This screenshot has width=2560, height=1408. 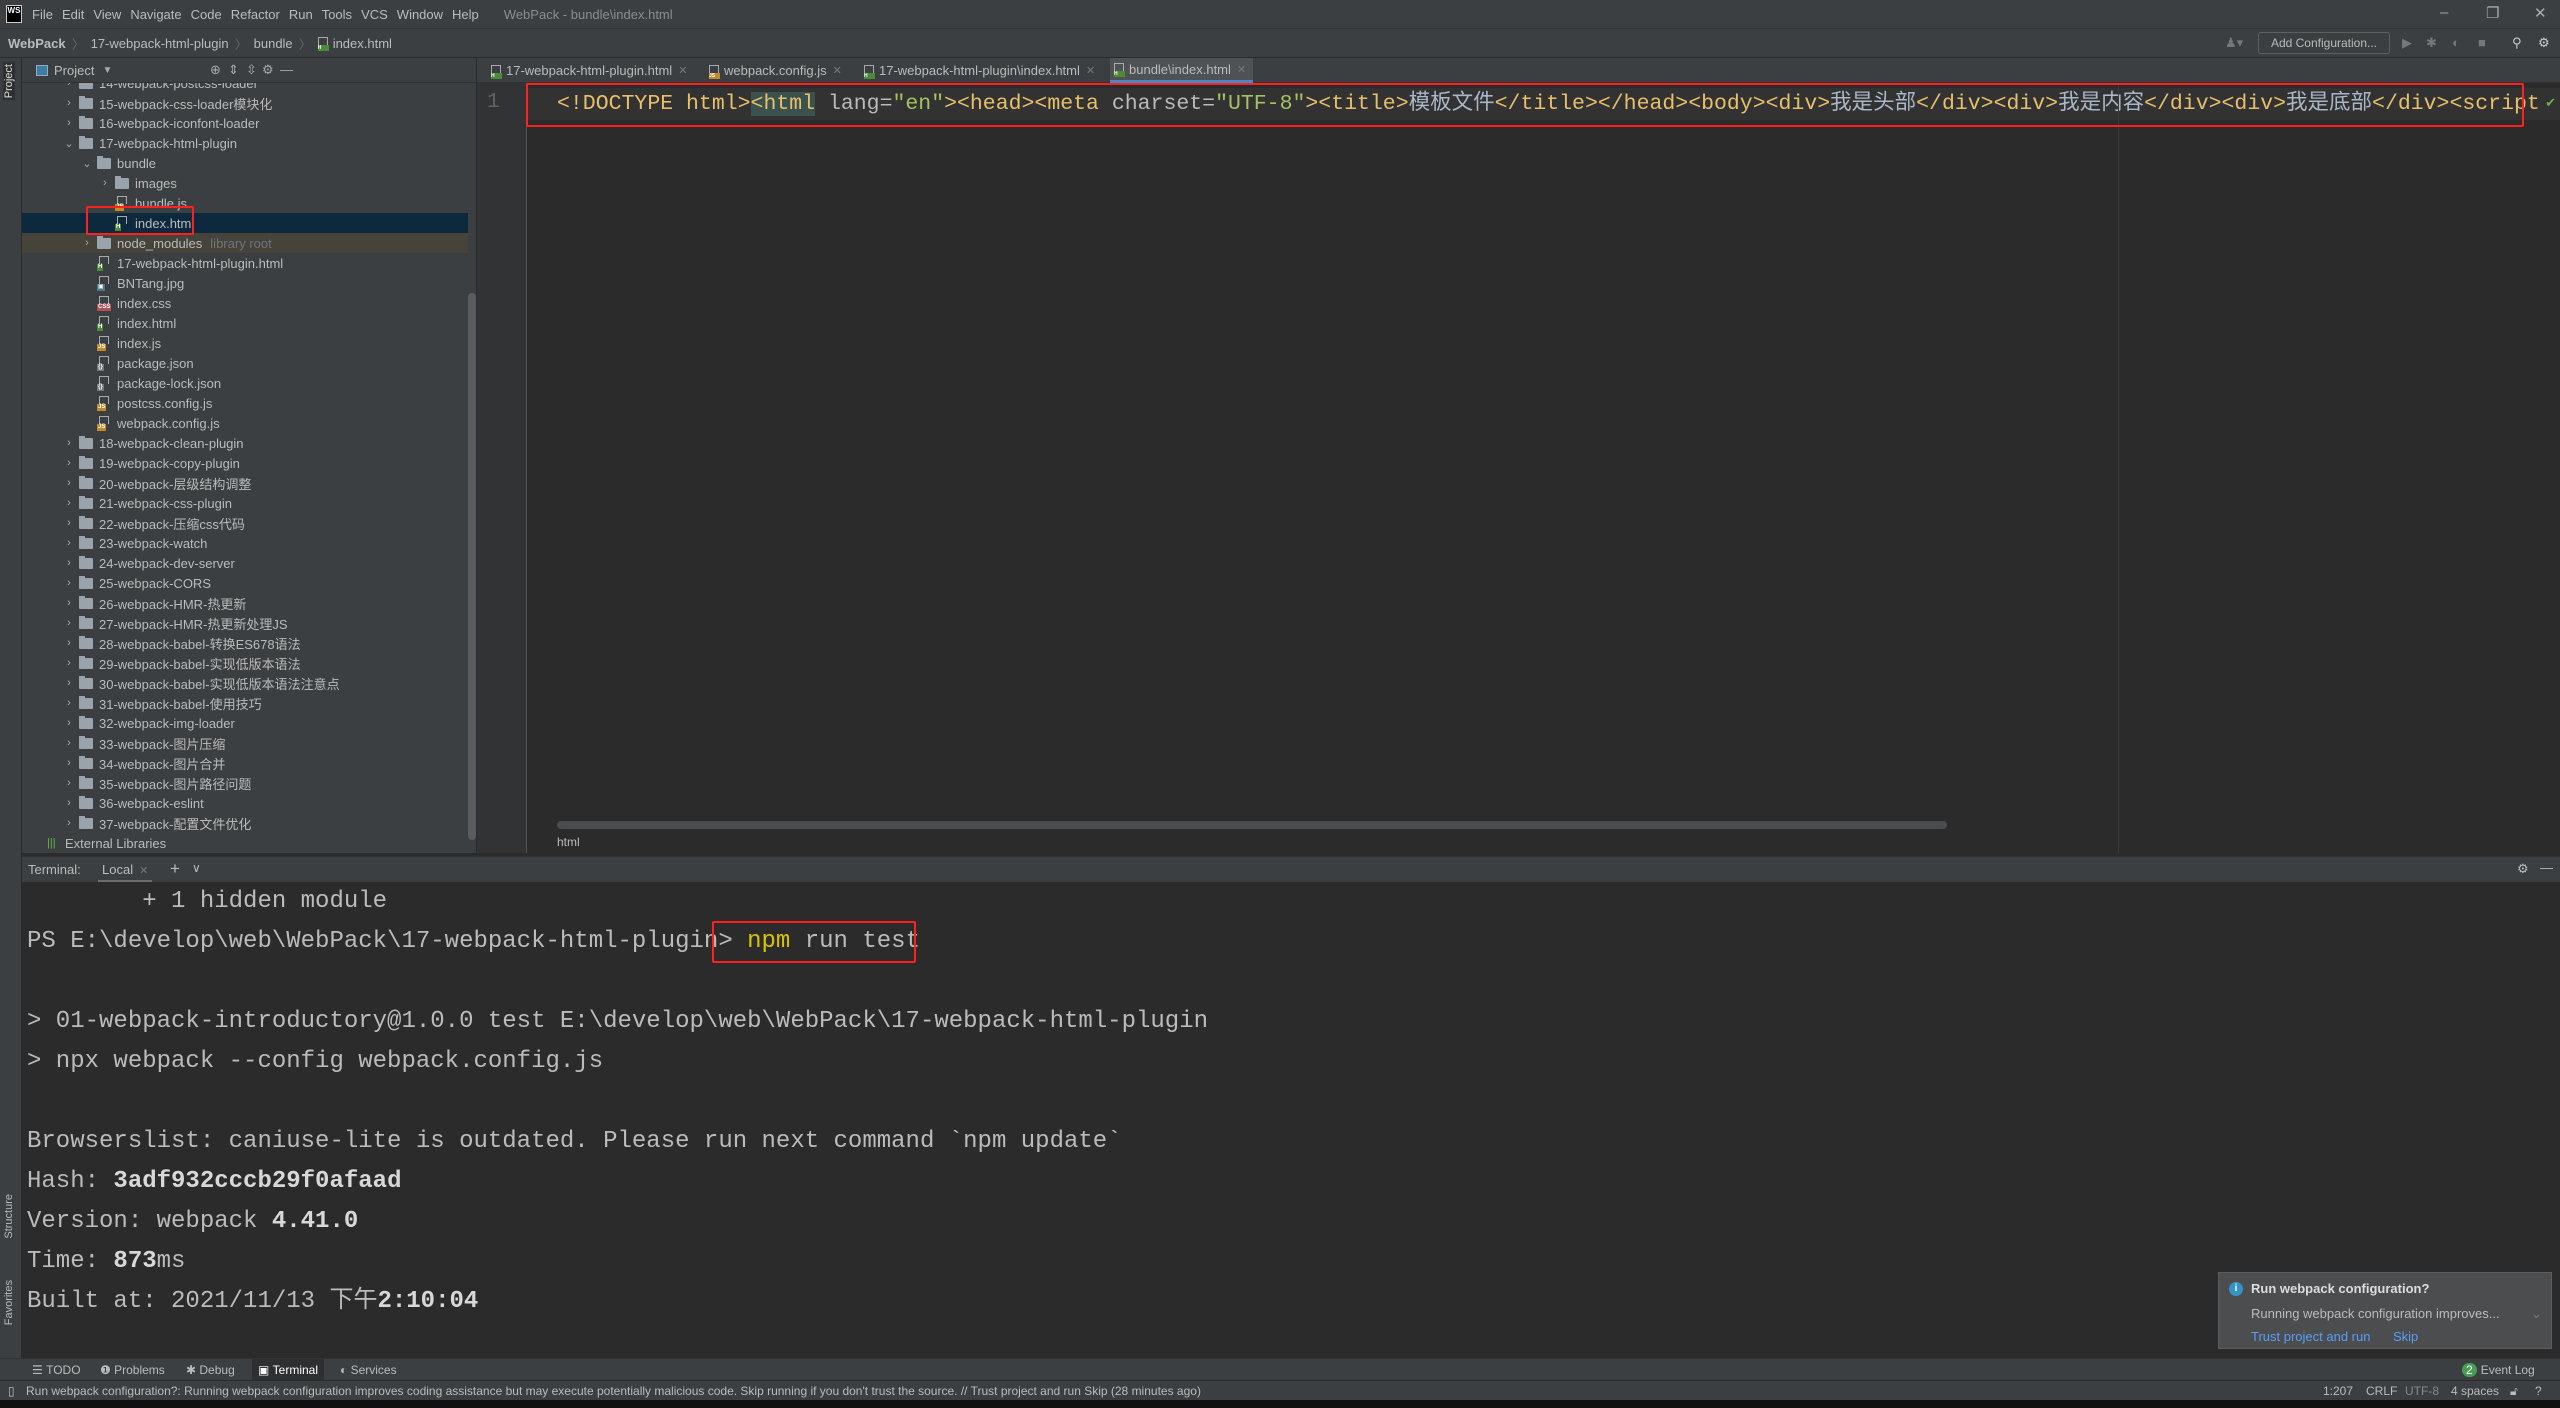 I want to click on menu-refactor: Refactor, so click(x=255, y=14).